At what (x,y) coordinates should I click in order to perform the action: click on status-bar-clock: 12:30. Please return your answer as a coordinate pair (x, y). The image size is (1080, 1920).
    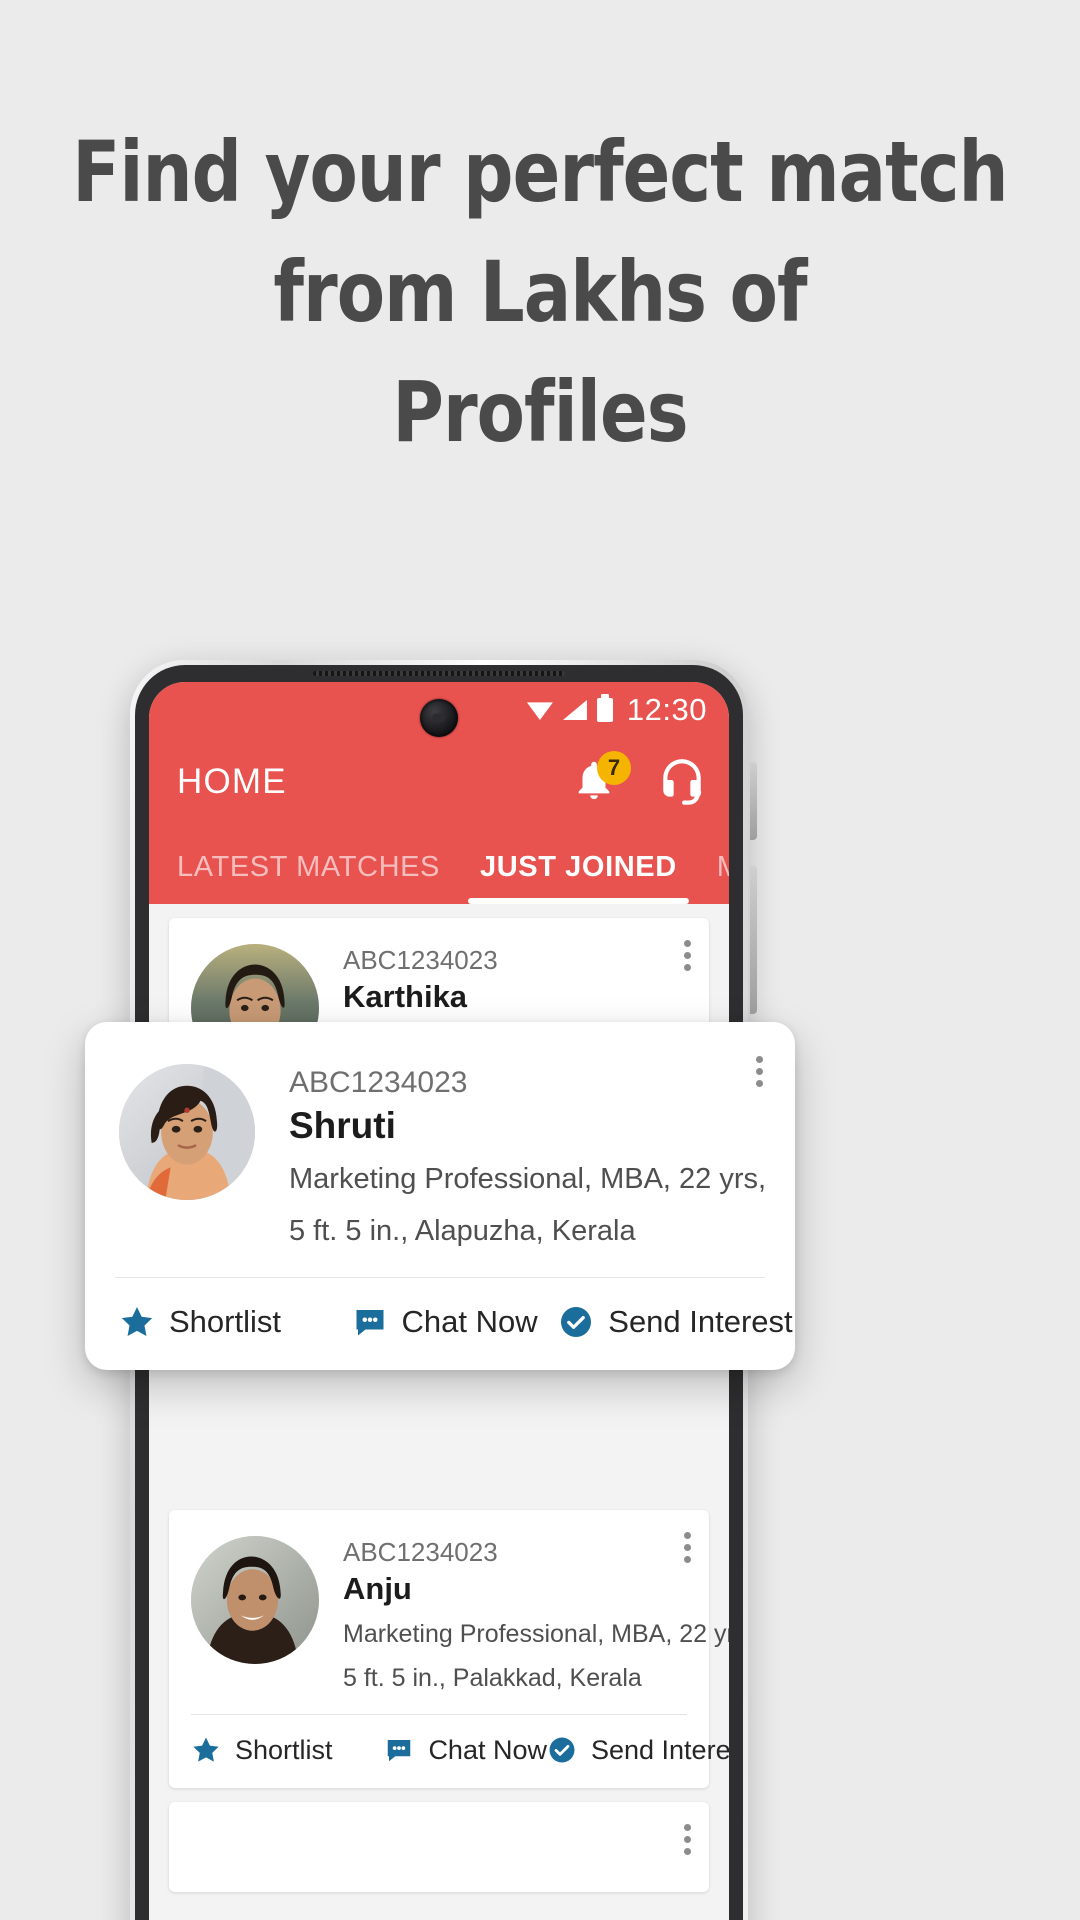
    Looking at the image, I should click on (666, 709).